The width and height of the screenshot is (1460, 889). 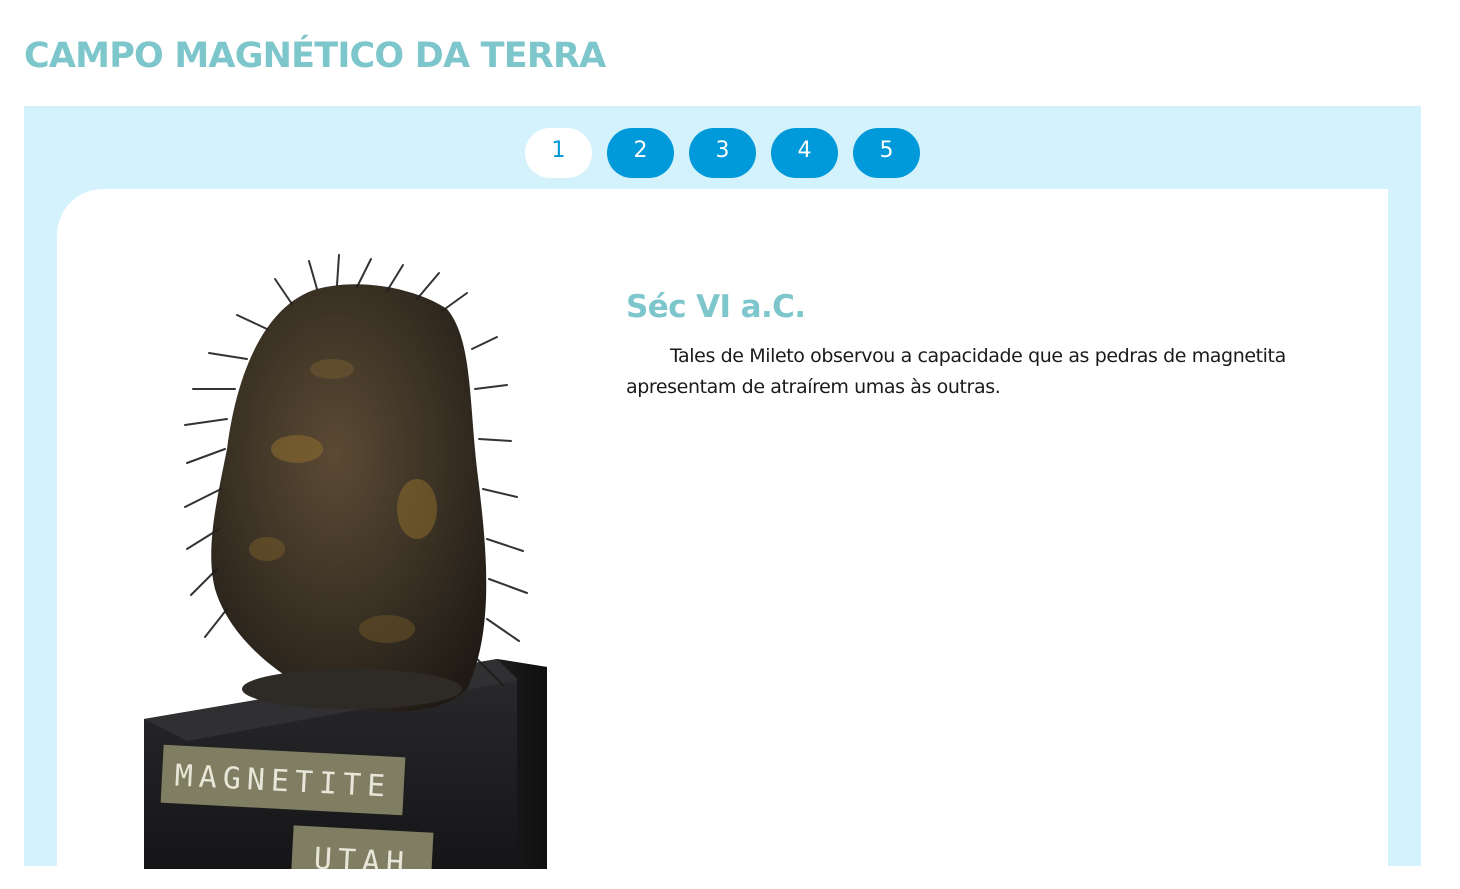 I want to click on page-button-5: 5, so click(x=886, y=153).